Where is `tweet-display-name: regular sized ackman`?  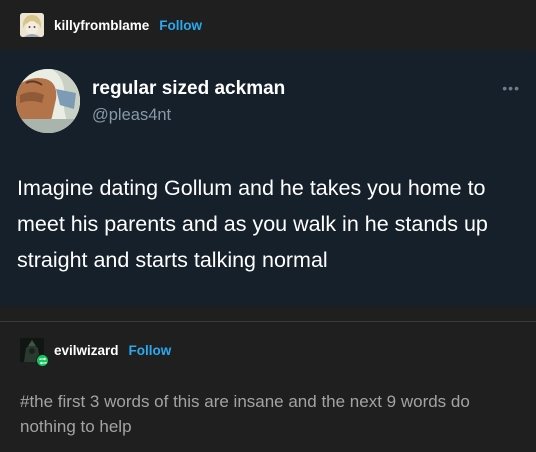 tweet-display-name: regular sized ackman is located at coordinates (188, 89).